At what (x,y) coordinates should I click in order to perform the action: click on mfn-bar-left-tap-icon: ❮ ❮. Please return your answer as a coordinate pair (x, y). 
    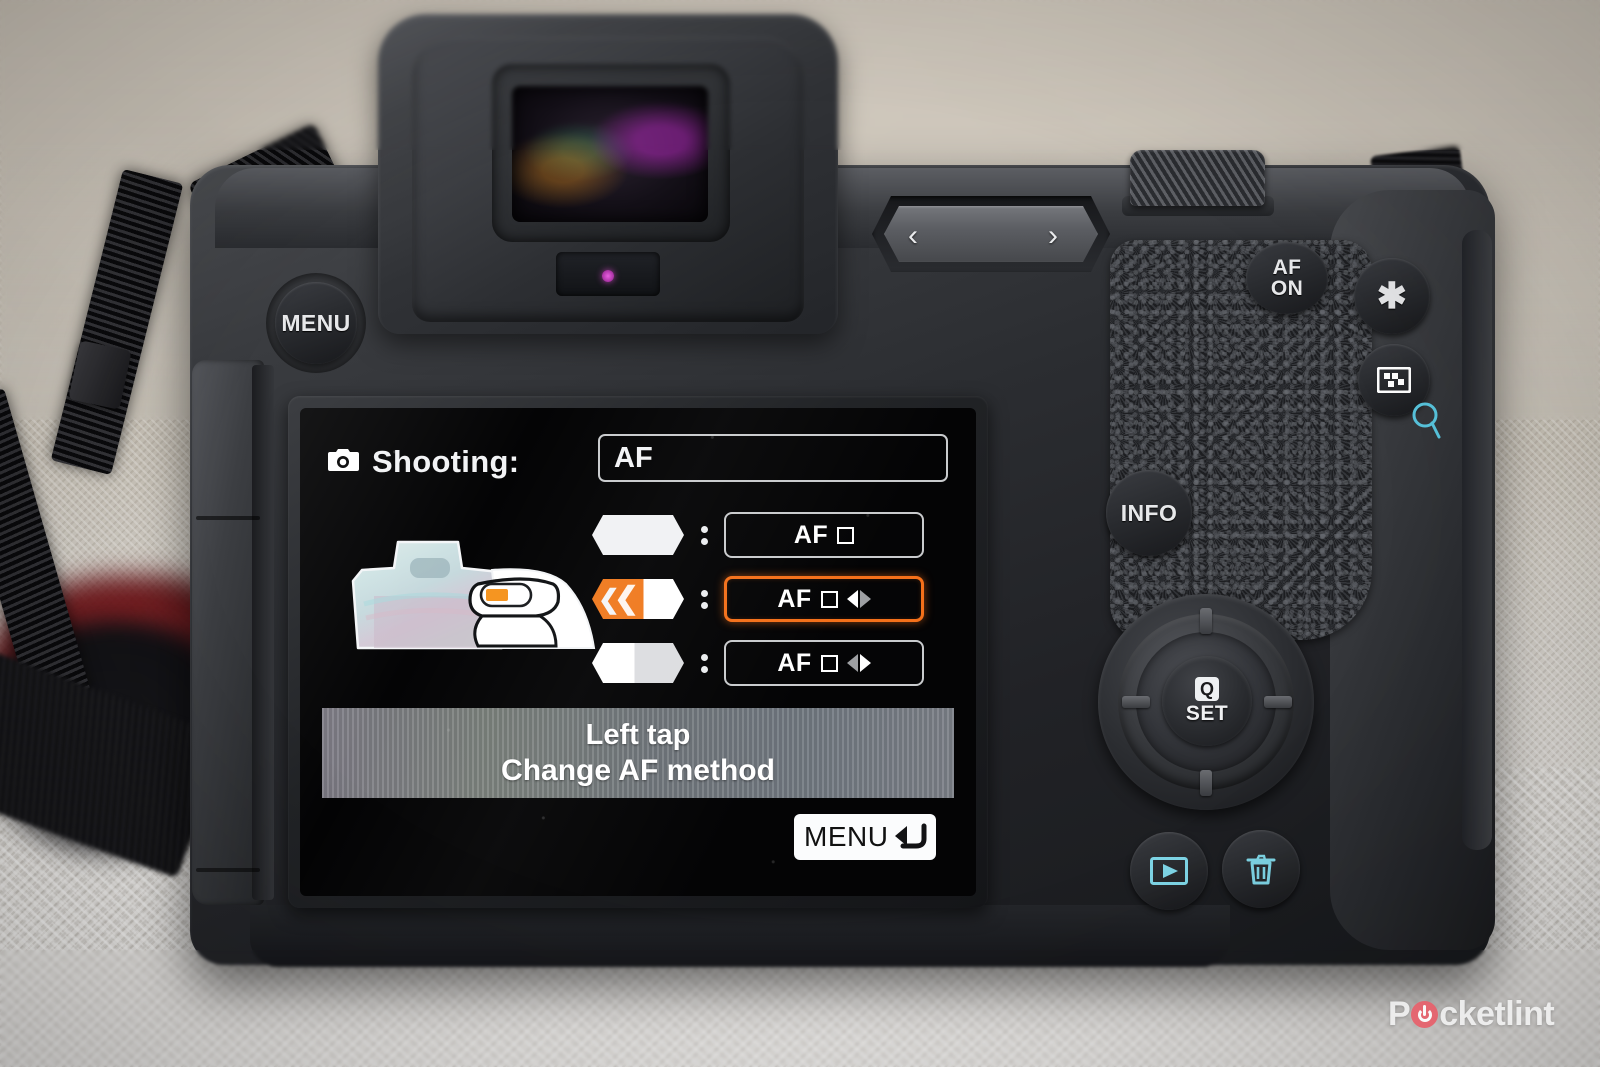
    Looking at the image, I should click on (638, 599).